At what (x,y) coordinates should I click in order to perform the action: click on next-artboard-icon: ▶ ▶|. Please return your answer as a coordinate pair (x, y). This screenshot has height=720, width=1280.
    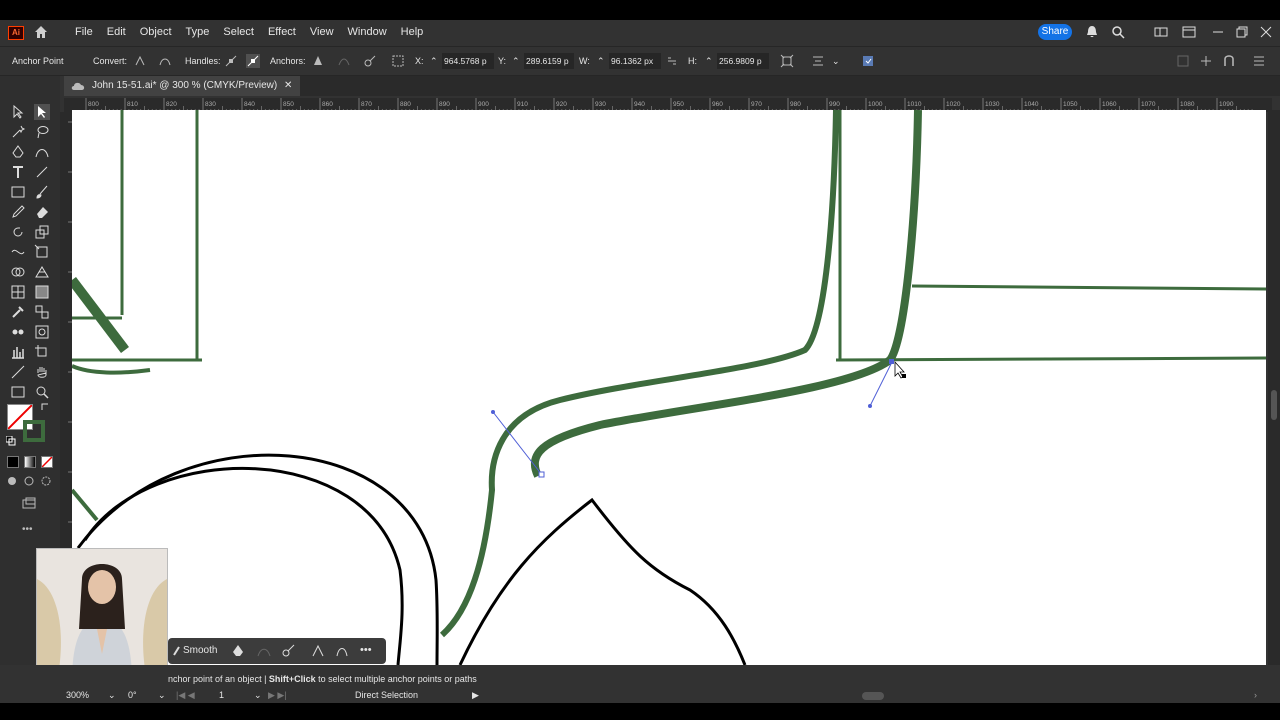
    Looking at the image, I should click on (277, 696).